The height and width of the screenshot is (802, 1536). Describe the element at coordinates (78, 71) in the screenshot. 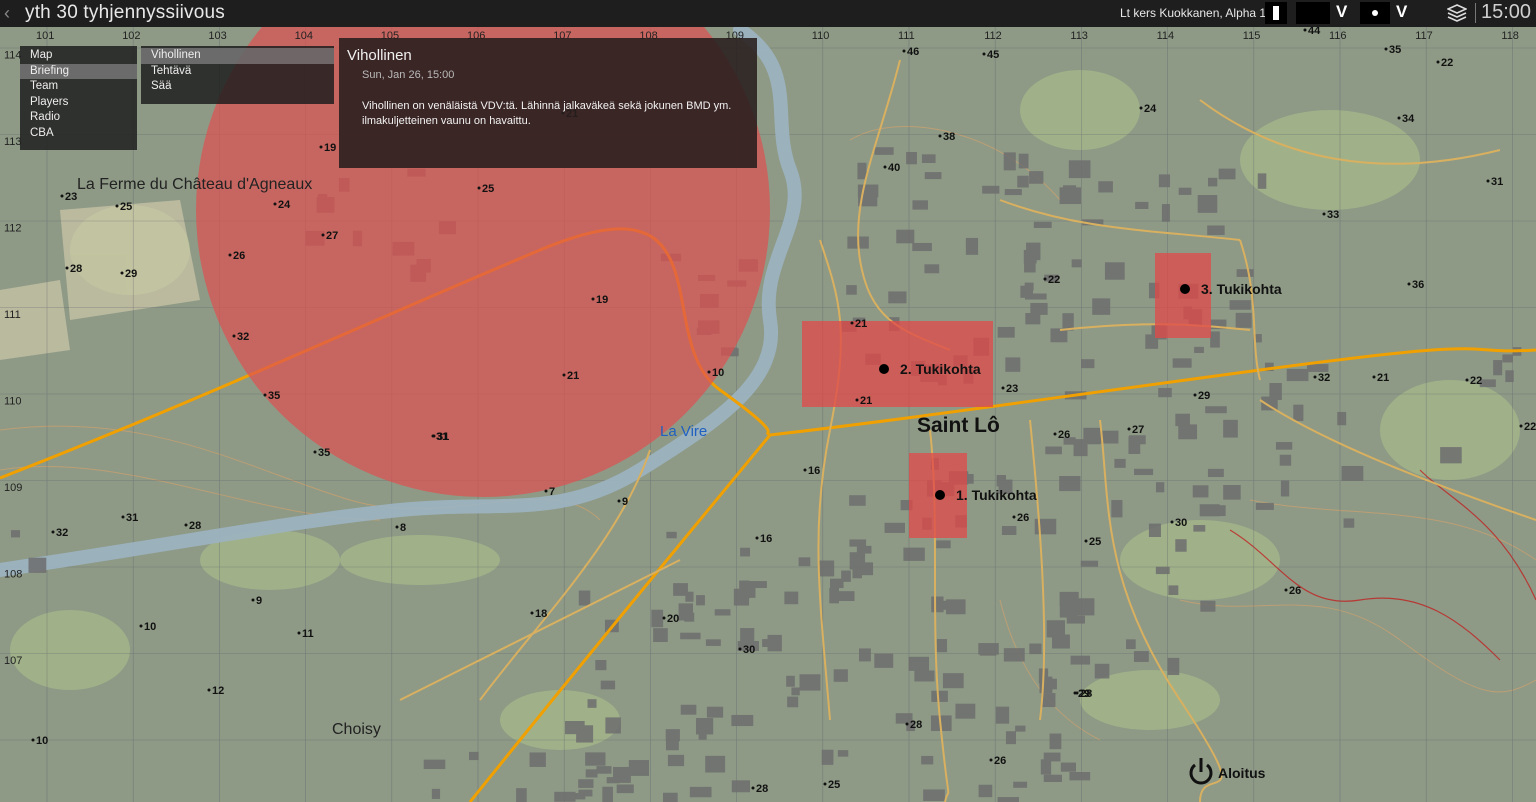

I see `menu-item-briefing: Briefing` at that location.